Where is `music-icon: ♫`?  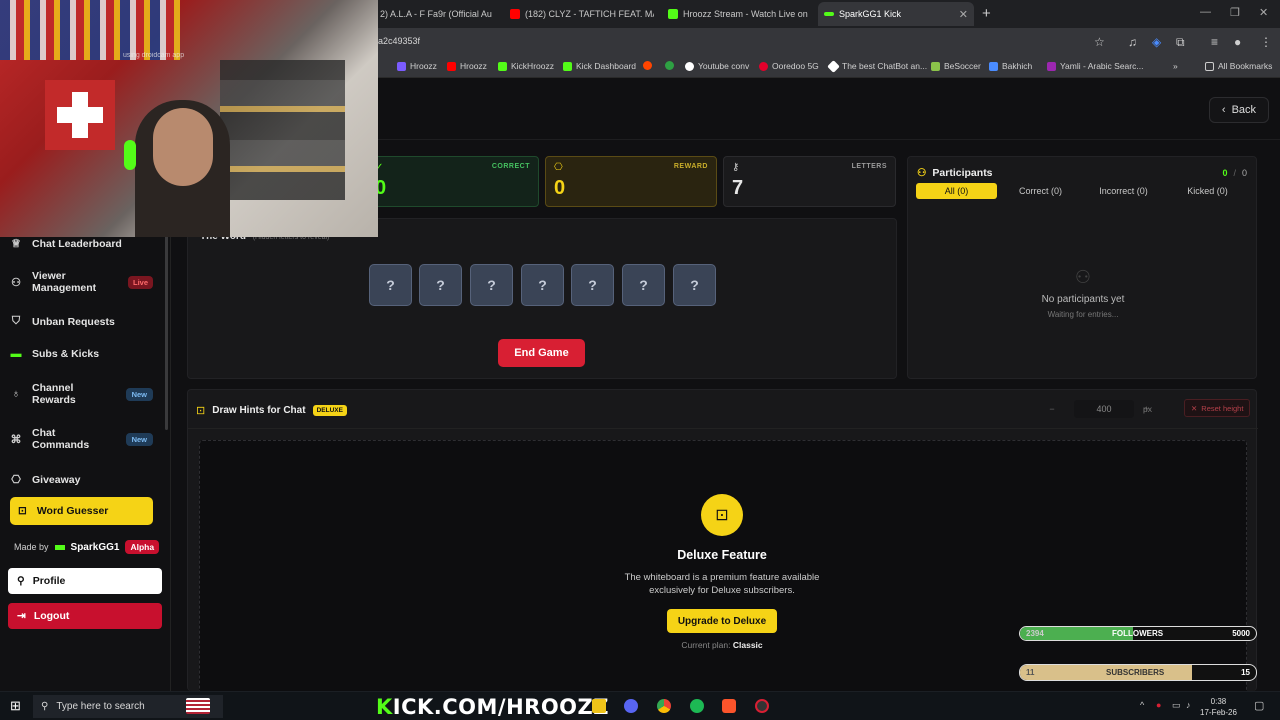
music-icon: ♫ is located at coordinates (1132, 42).